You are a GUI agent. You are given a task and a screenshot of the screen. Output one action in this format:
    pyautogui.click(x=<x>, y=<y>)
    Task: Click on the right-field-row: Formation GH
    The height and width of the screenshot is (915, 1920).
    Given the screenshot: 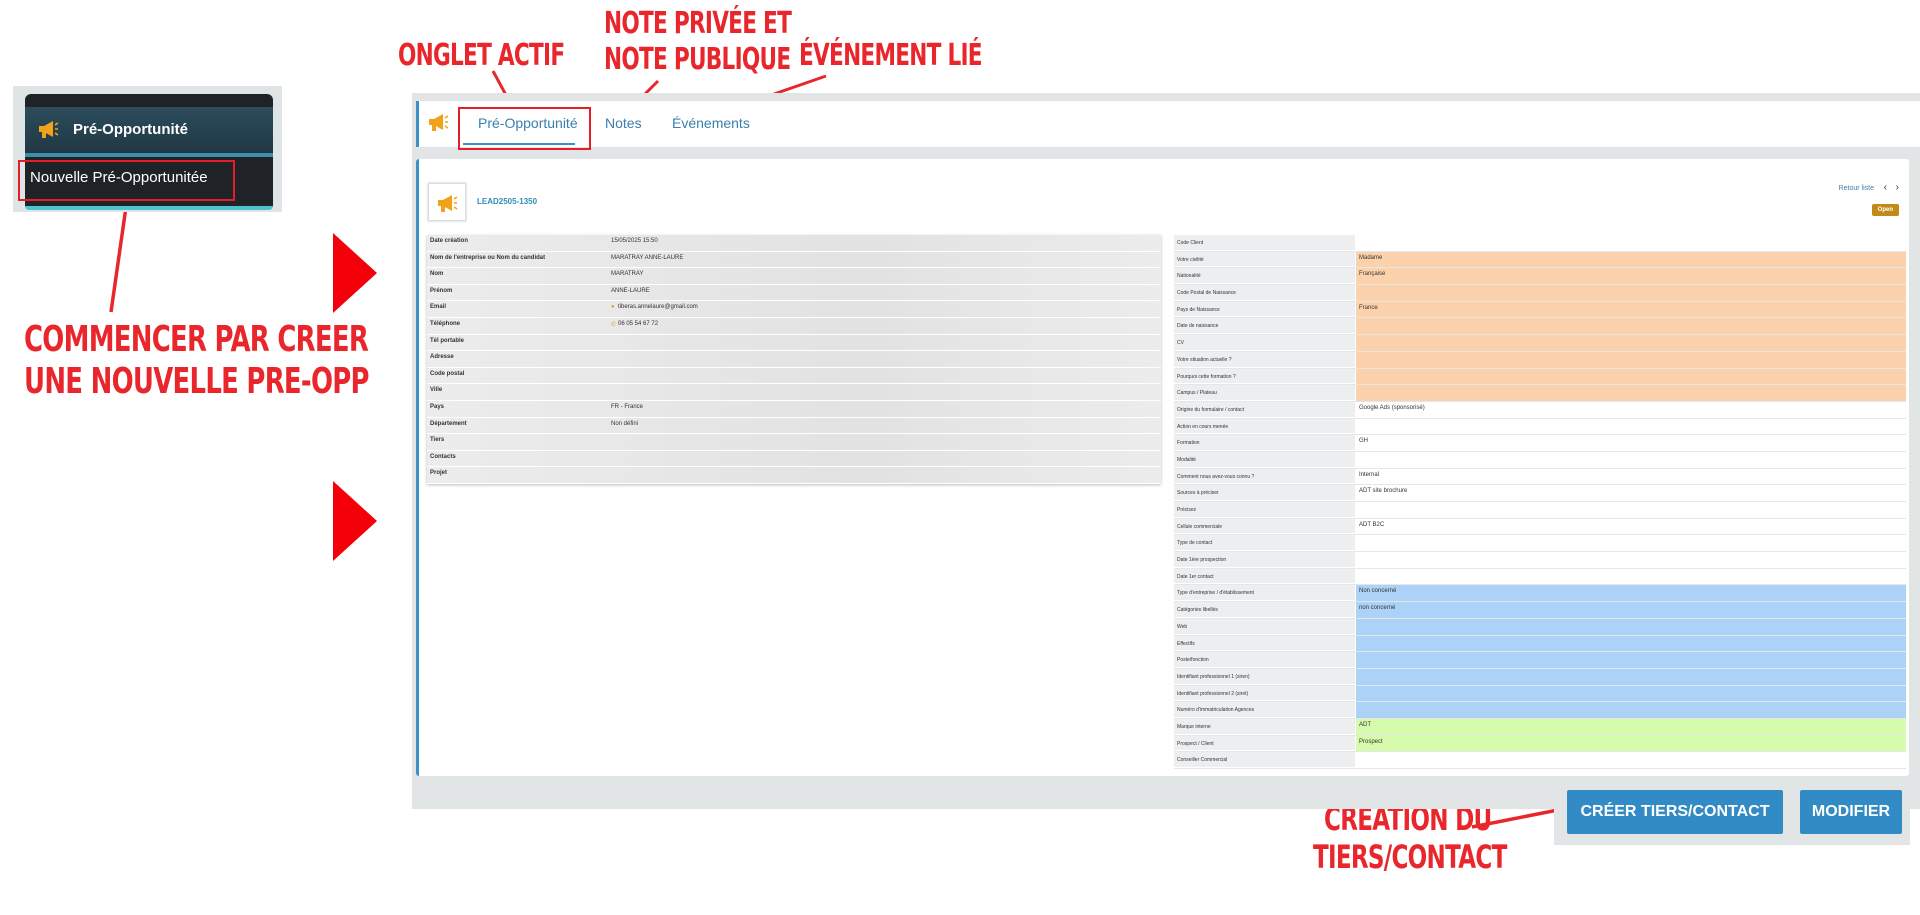 What is the action you would take?
    pyautogui.click(x=1540, y=443)
    